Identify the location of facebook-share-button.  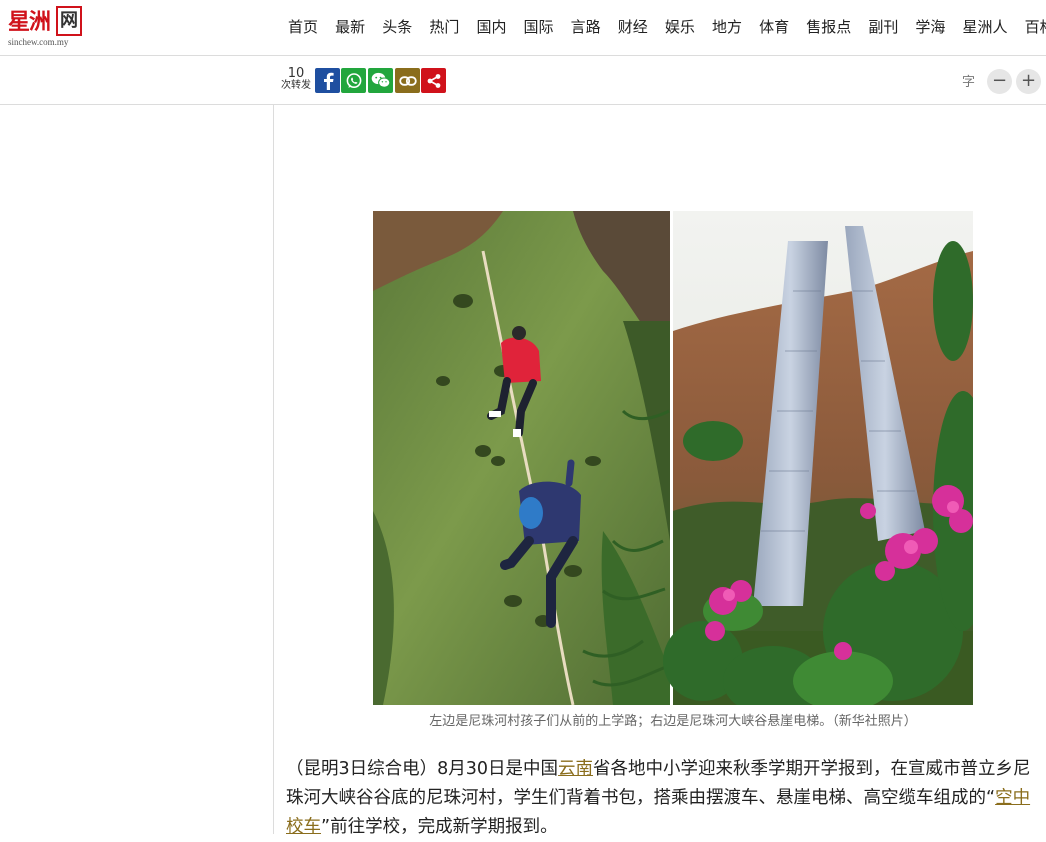
(327, 80).